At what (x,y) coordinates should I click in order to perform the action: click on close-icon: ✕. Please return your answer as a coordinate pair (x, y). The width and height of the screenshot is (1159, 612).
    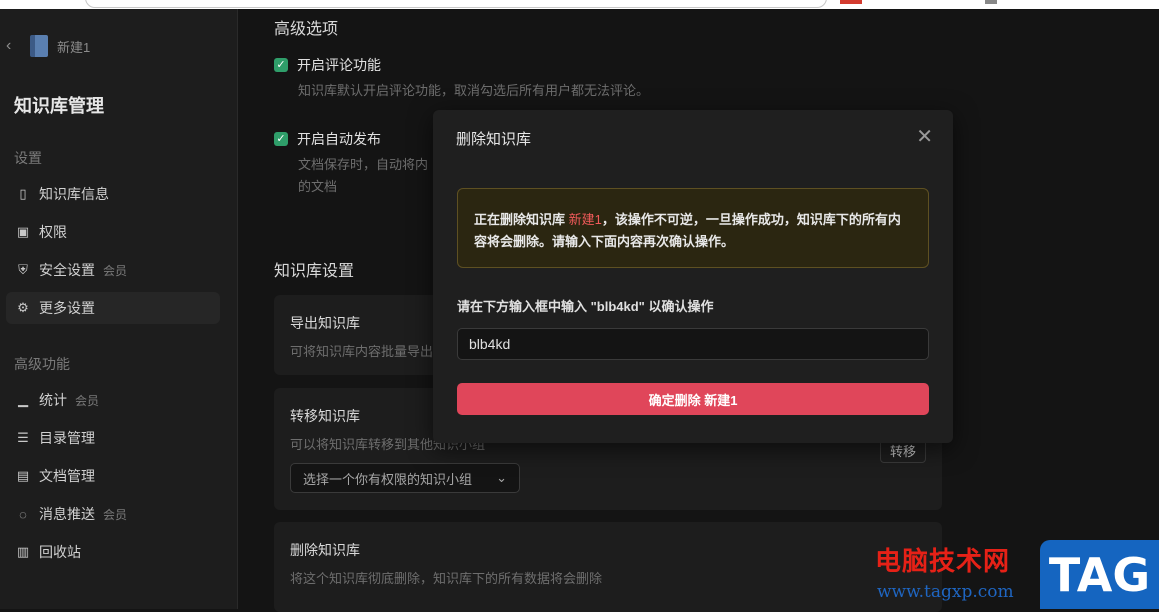
    Looking at the image, I should click on (924, 137).